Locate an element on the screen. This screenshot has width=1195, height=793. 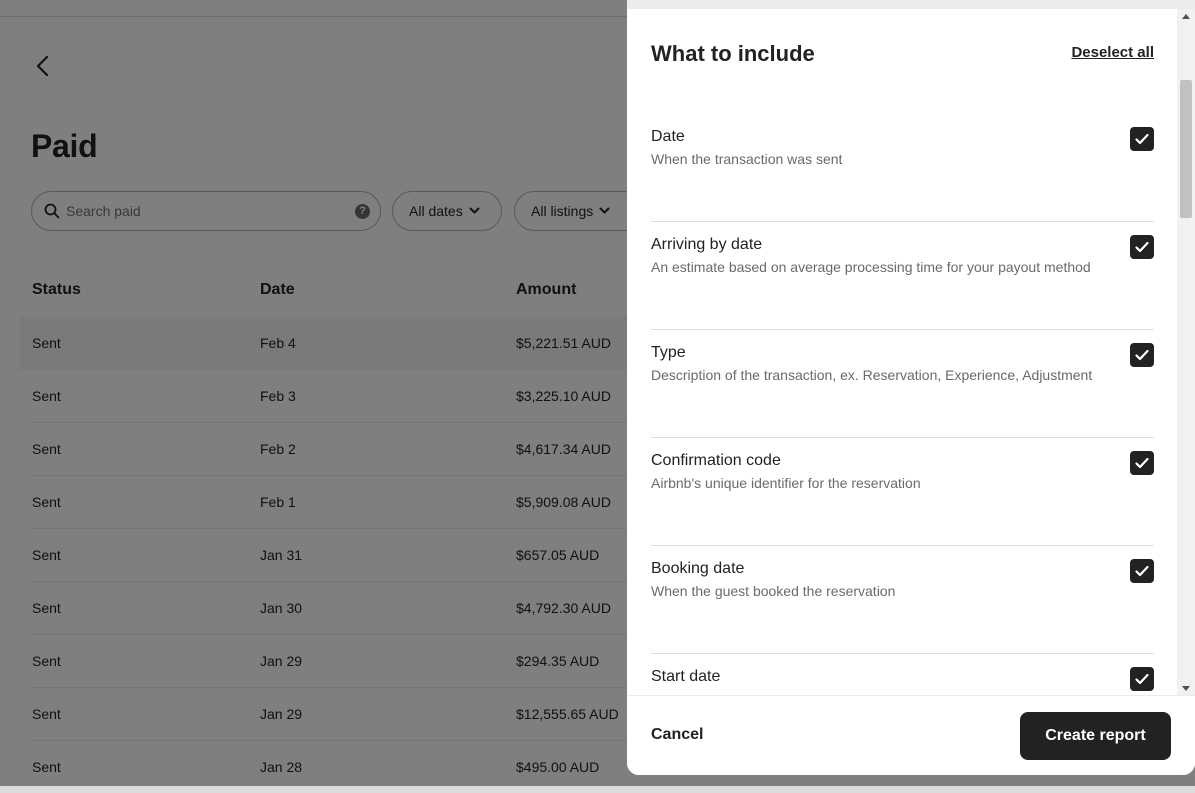
panel-heading: What to include is located at coordinates (733, 53).